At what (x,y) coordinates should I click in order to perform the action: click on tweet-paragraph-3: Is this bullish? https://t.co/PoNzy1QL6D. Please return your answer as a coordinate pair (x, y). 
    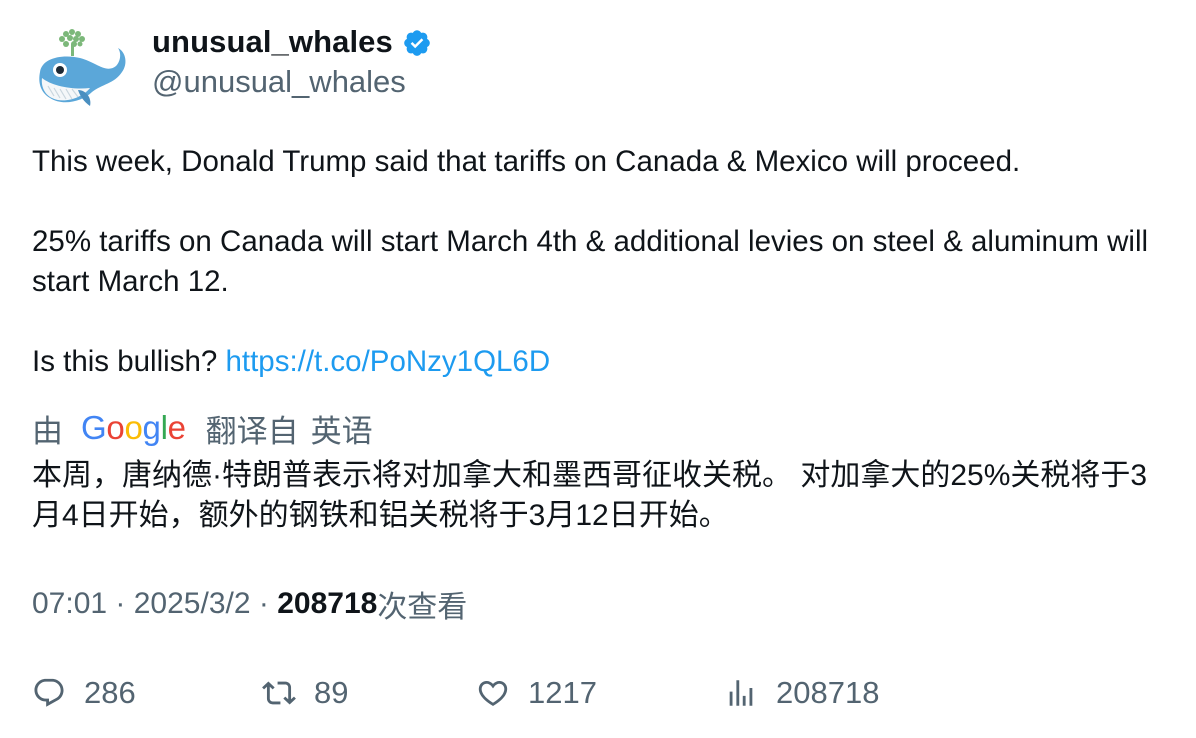
    Looking at the image, I should click on (602, 362).